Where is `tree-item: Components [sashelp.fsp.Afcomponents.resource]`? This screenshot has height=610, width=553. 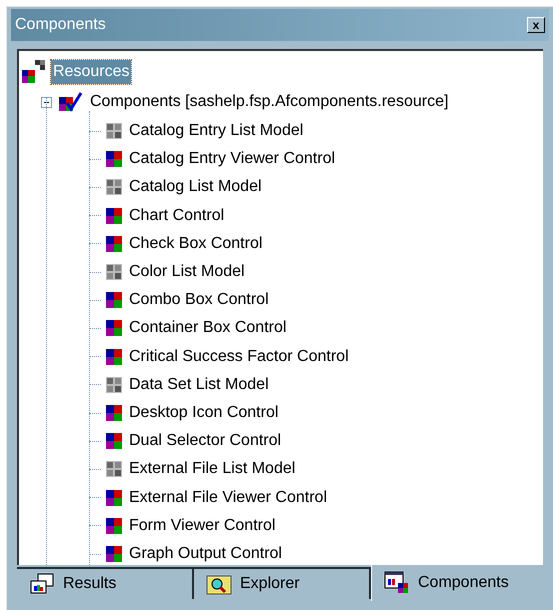 tree-item: Components [sashelp.fsp.Afcomponents.resource] is located at coordinates (269, 102).